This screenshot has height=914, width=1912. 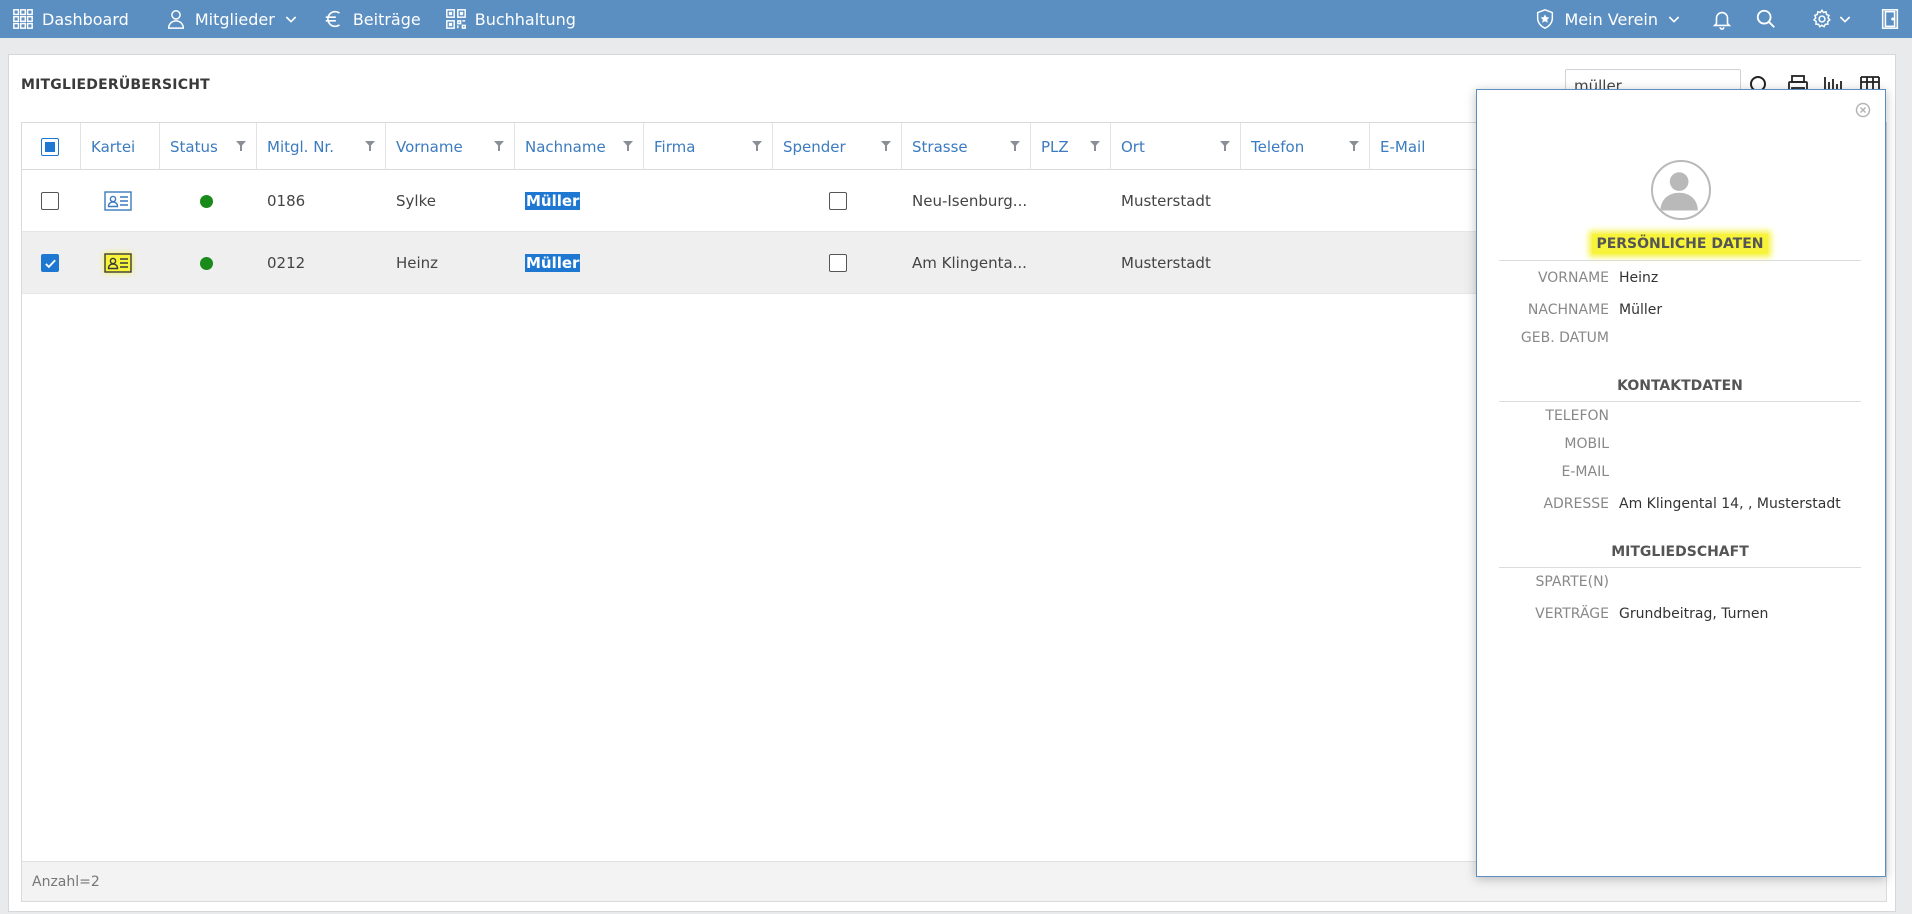 I want to click on door-icon, so click(x=1890, y=19).